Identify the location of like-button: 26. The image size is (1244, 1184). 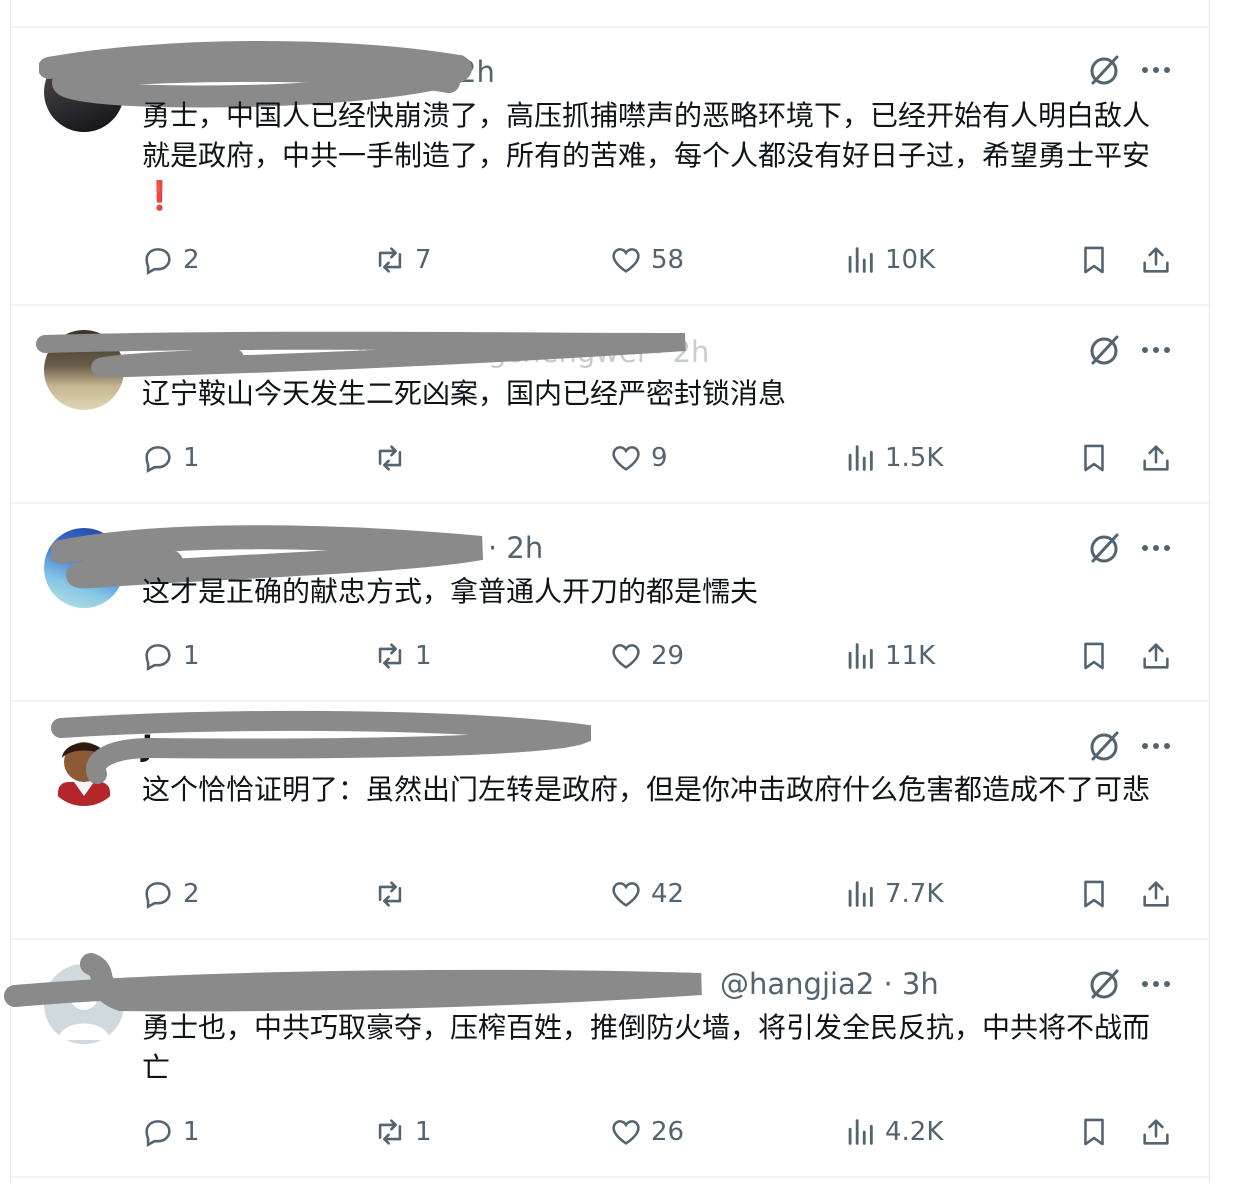
(646, 1132).